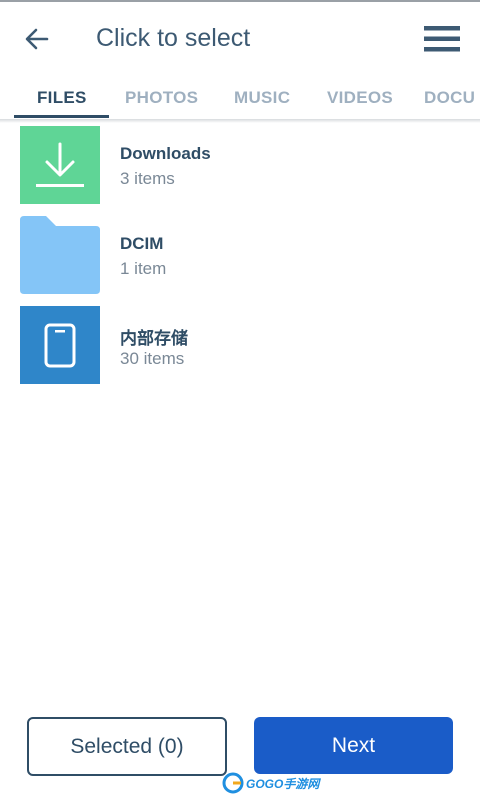  What do you see at coordinates (127, 746) in the screenshot?
I see `selected-count-button: Selected (0)` at bounding box center [127, 746].